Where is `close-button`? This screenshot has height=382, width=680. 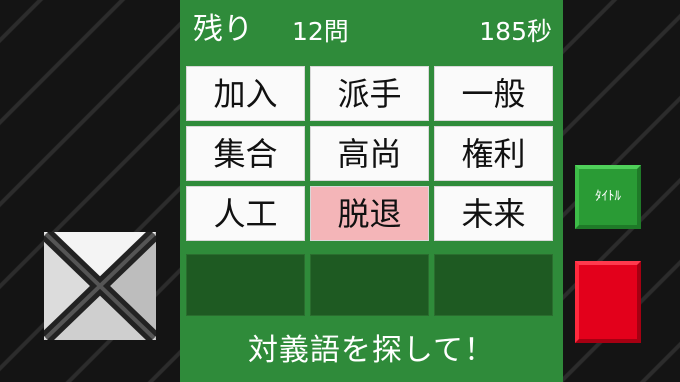
close-button is located at coordinates (100, 286).